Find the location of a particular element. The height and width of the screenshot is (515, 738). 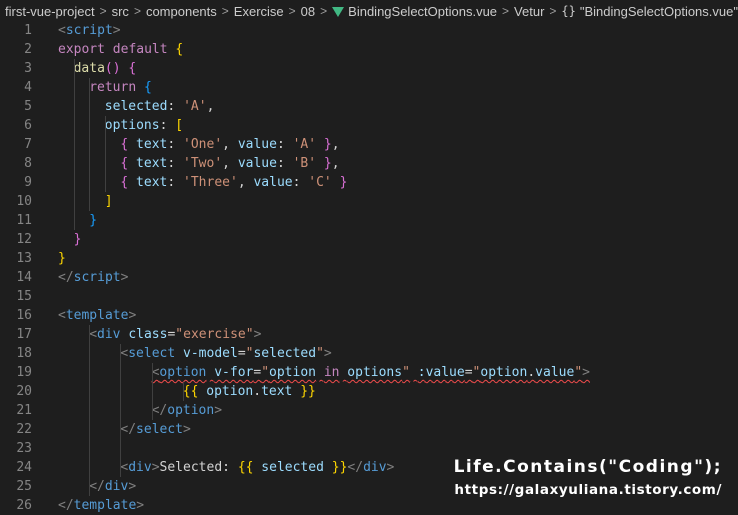

code-line: 4 return { is located at coordinates (369, 87).